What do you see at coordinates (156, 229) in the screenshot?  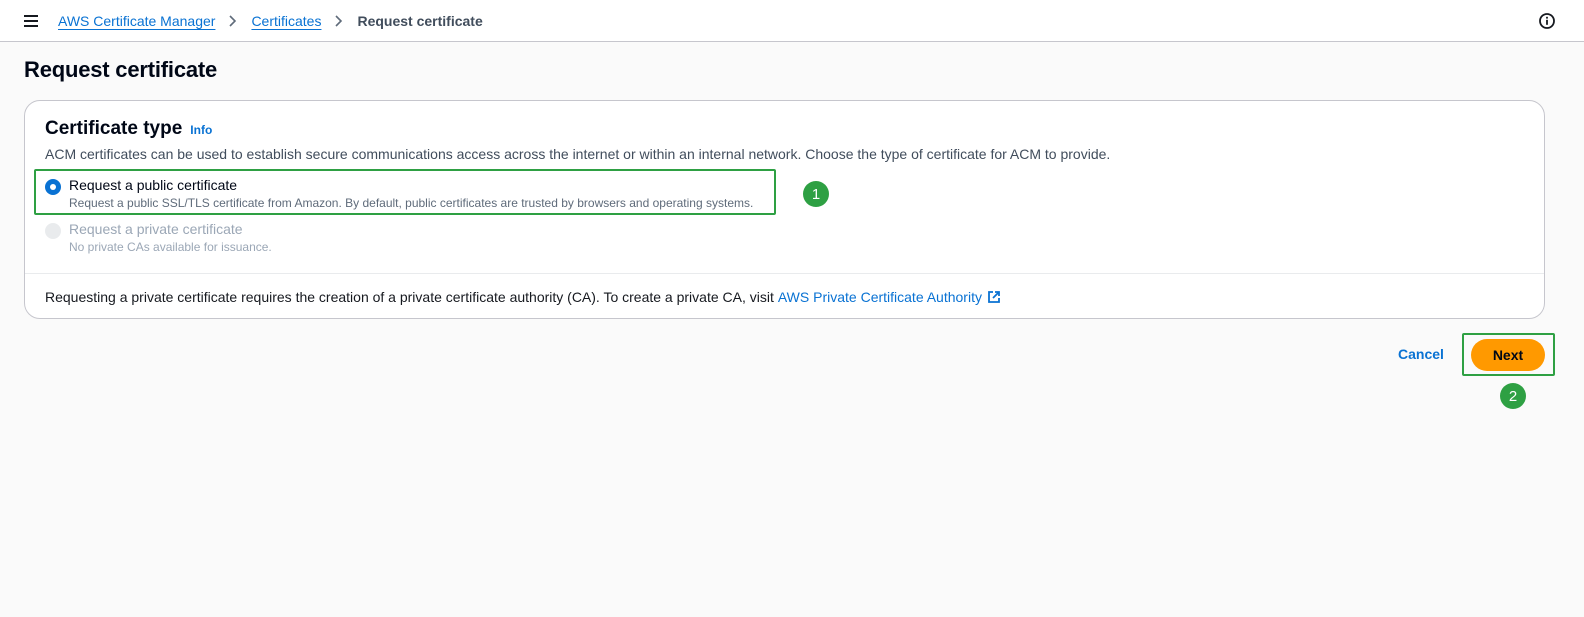 I see `radio-label-private: Request a private certificate` at bounding box center [156, 229].